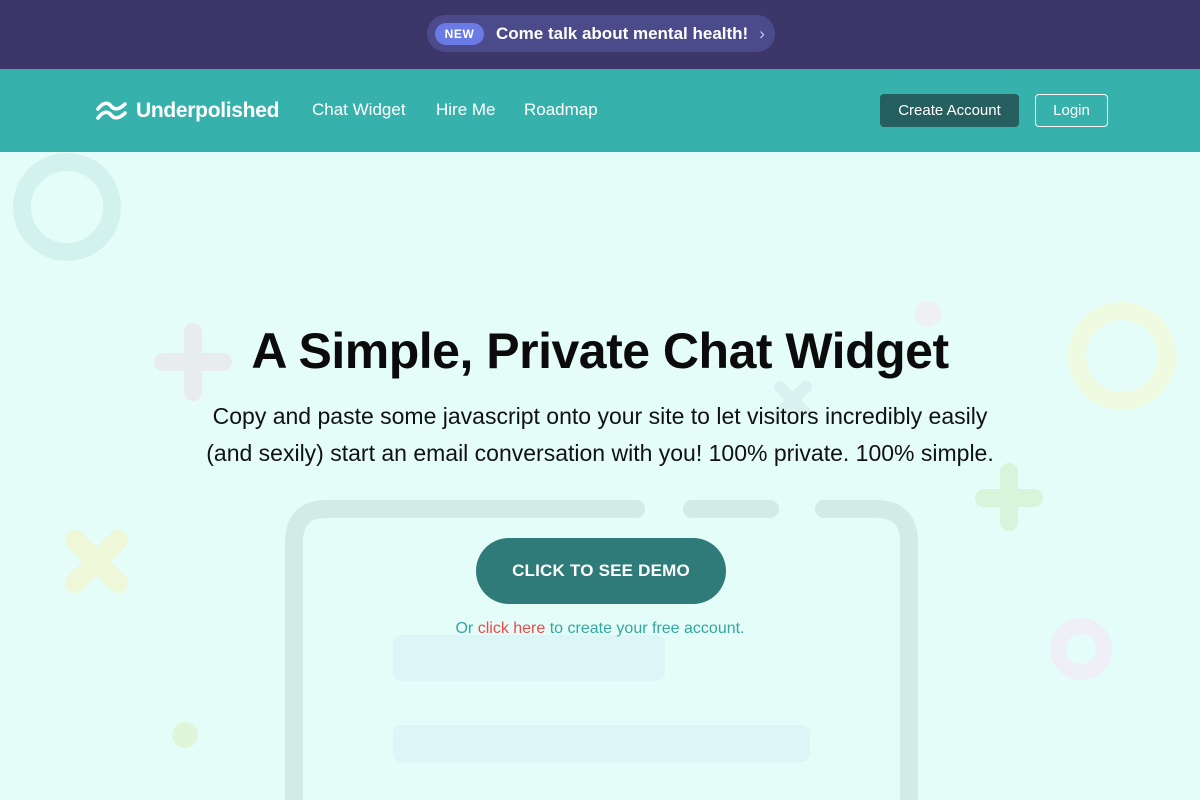 The height and width of the screenshot is (800, 1200). What do you see at coordinates (601, 571) in the screenshot?
I see `see-demo-button: CLICK TO SEE DEMO` at bounding box center [601, 571].